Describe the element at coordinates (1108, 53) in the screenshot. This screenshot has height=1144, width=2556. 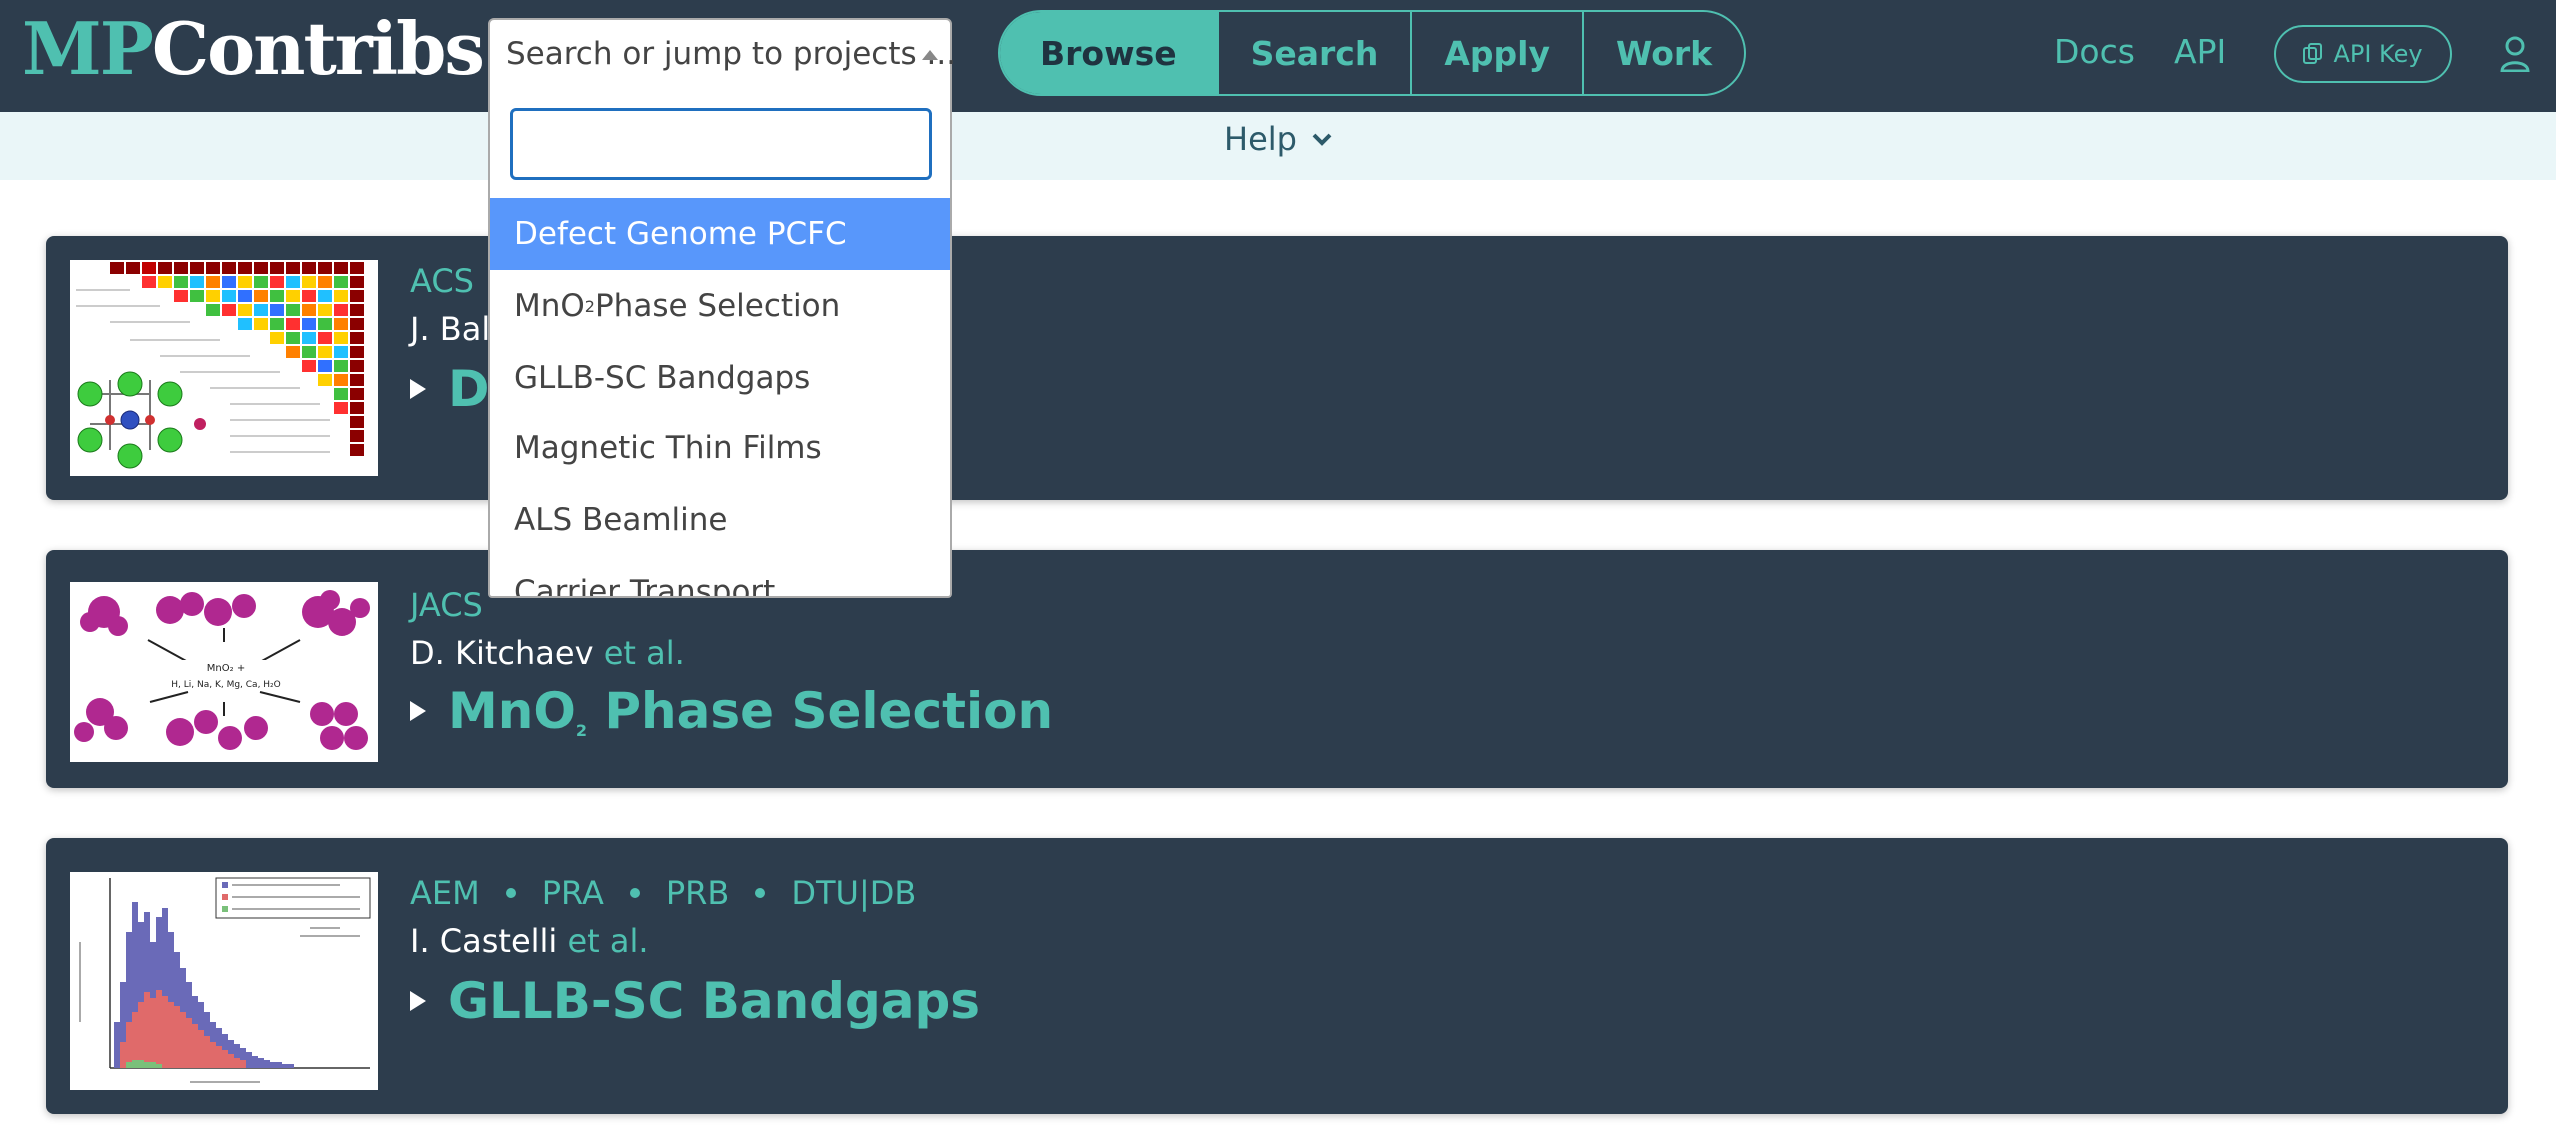
I see `nav-browse-button: Browse` at that location.